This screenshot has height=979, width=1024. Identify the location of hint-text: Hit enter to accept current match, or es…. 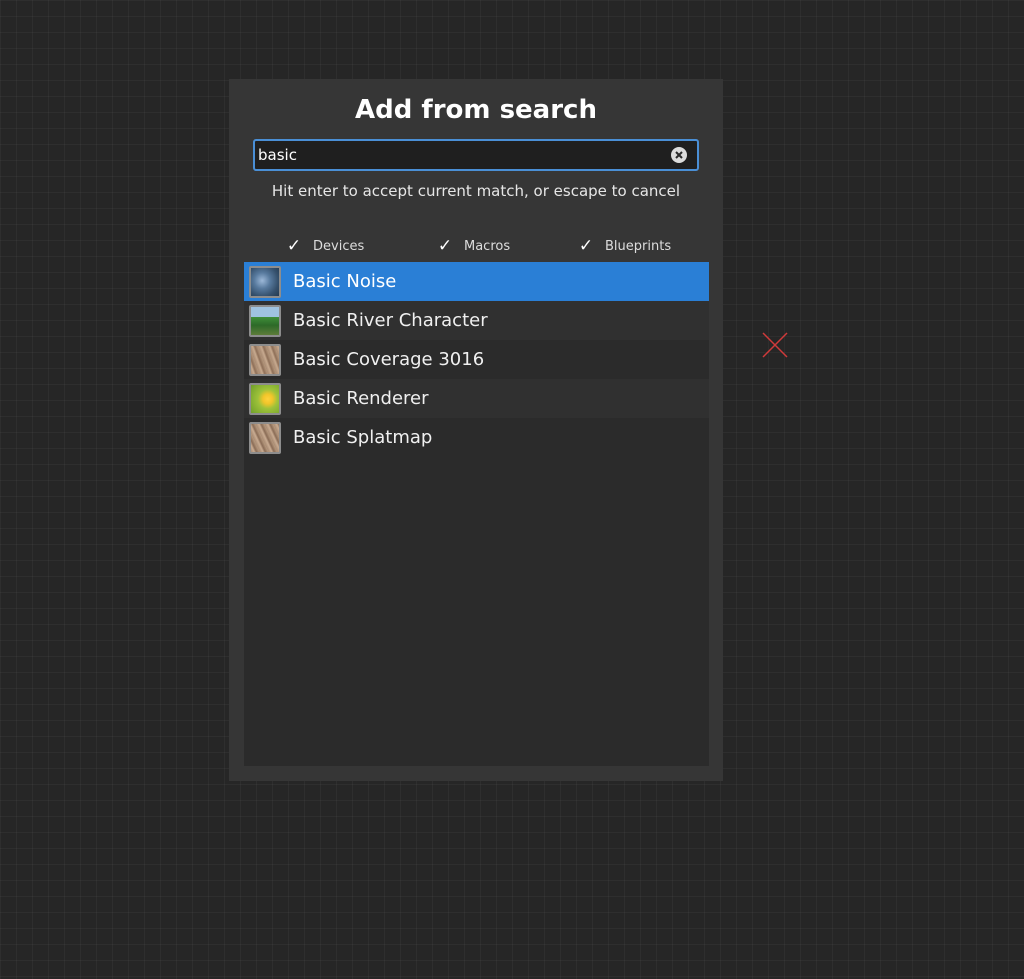
(476, 191).